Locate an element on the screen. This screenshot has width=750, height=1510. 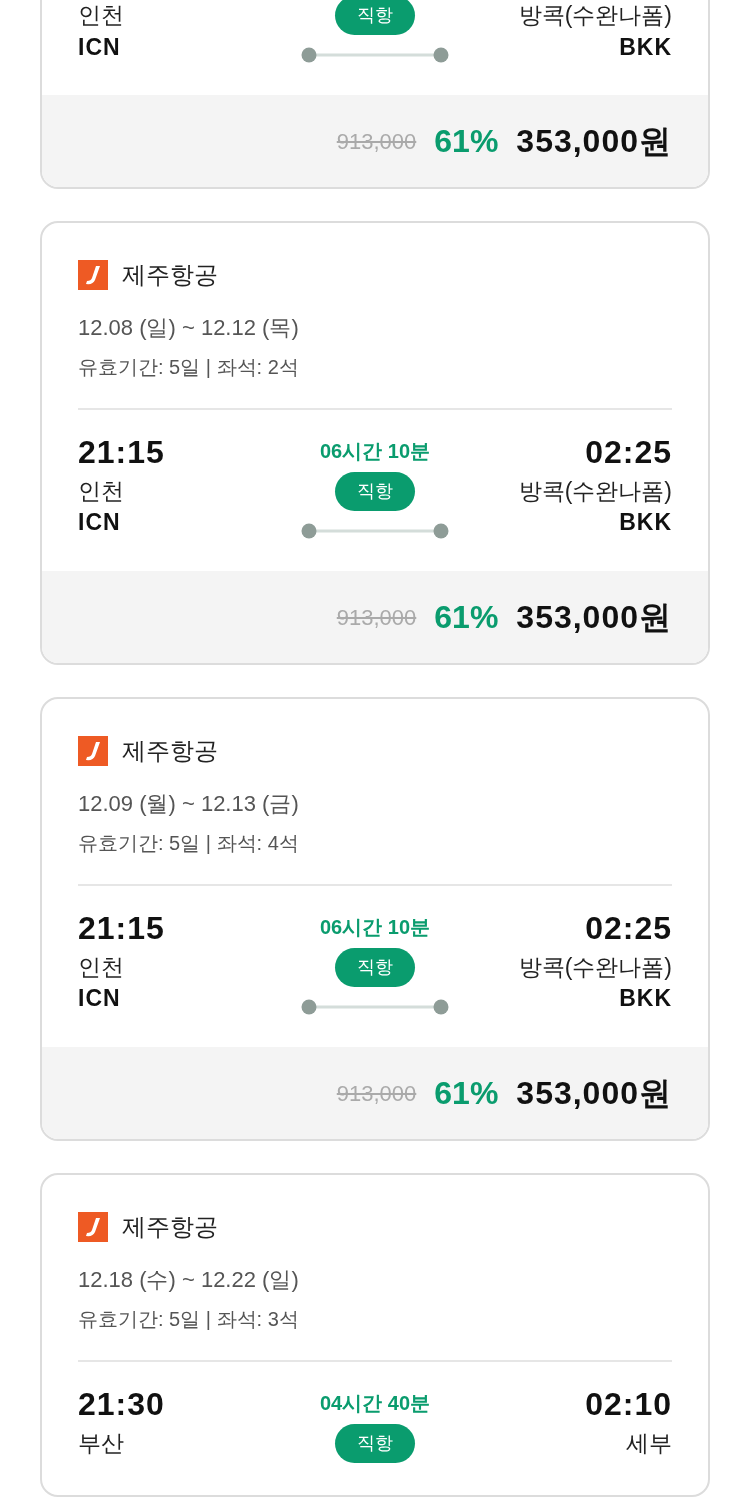
validity-seats: 유효기간: 5일 | 좌석: 2석 is located at coordinates (375, 367).